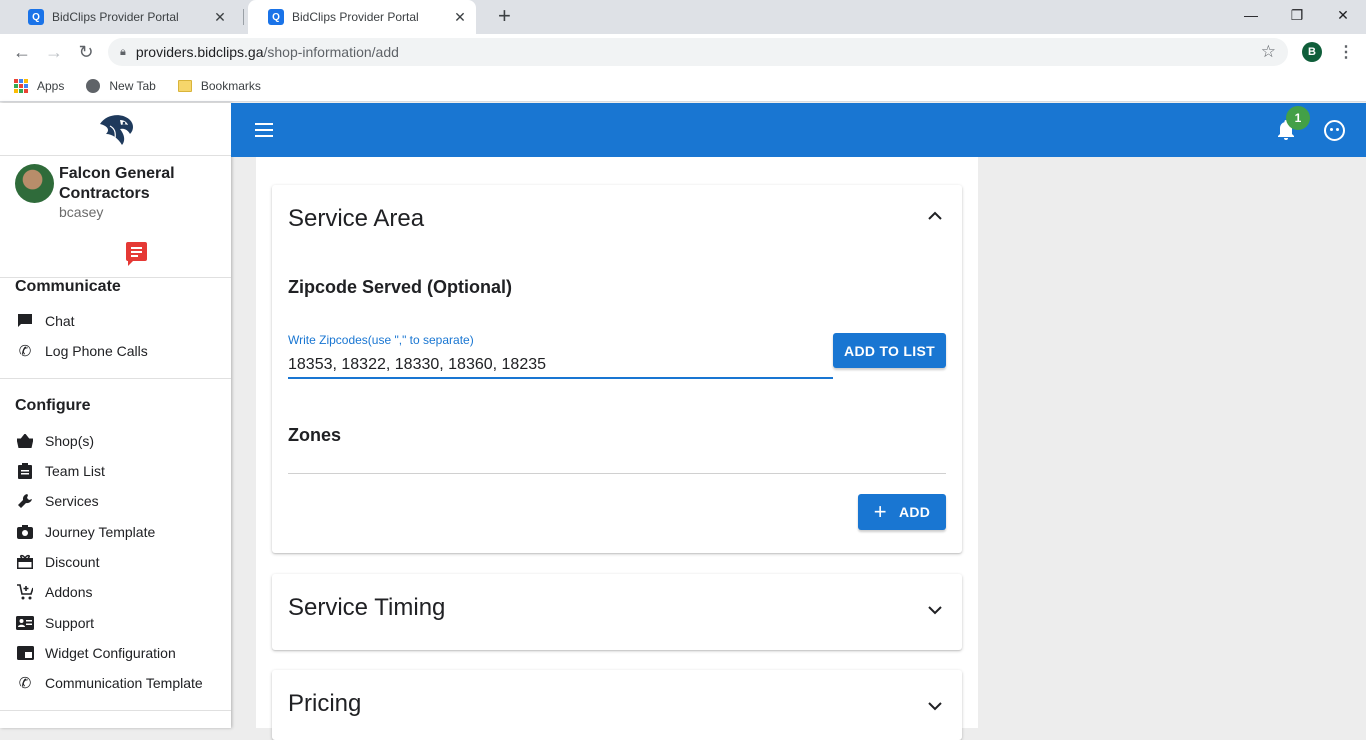  I want to click on zones-divider, so click(617, 473).